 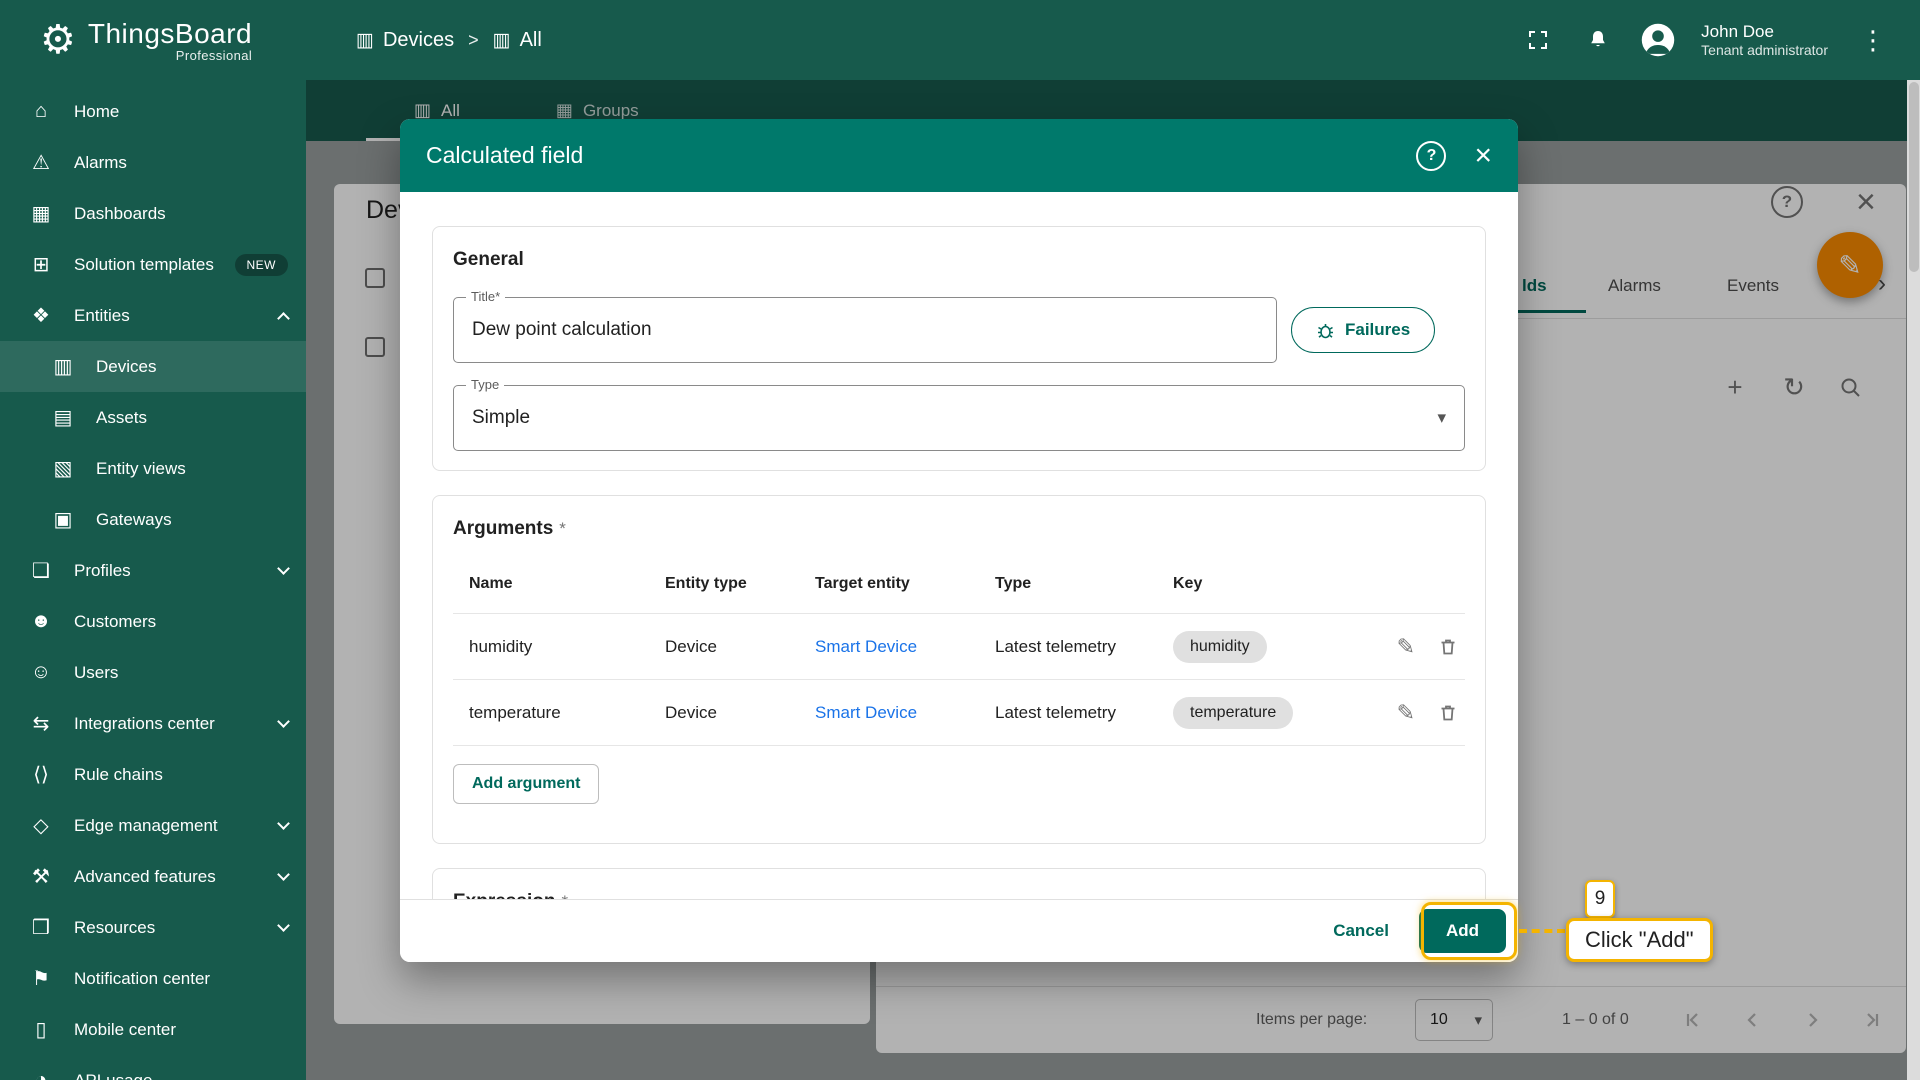 I want to click on rule-chains-icon: ⟨⟩, so click(x=41, y=775).